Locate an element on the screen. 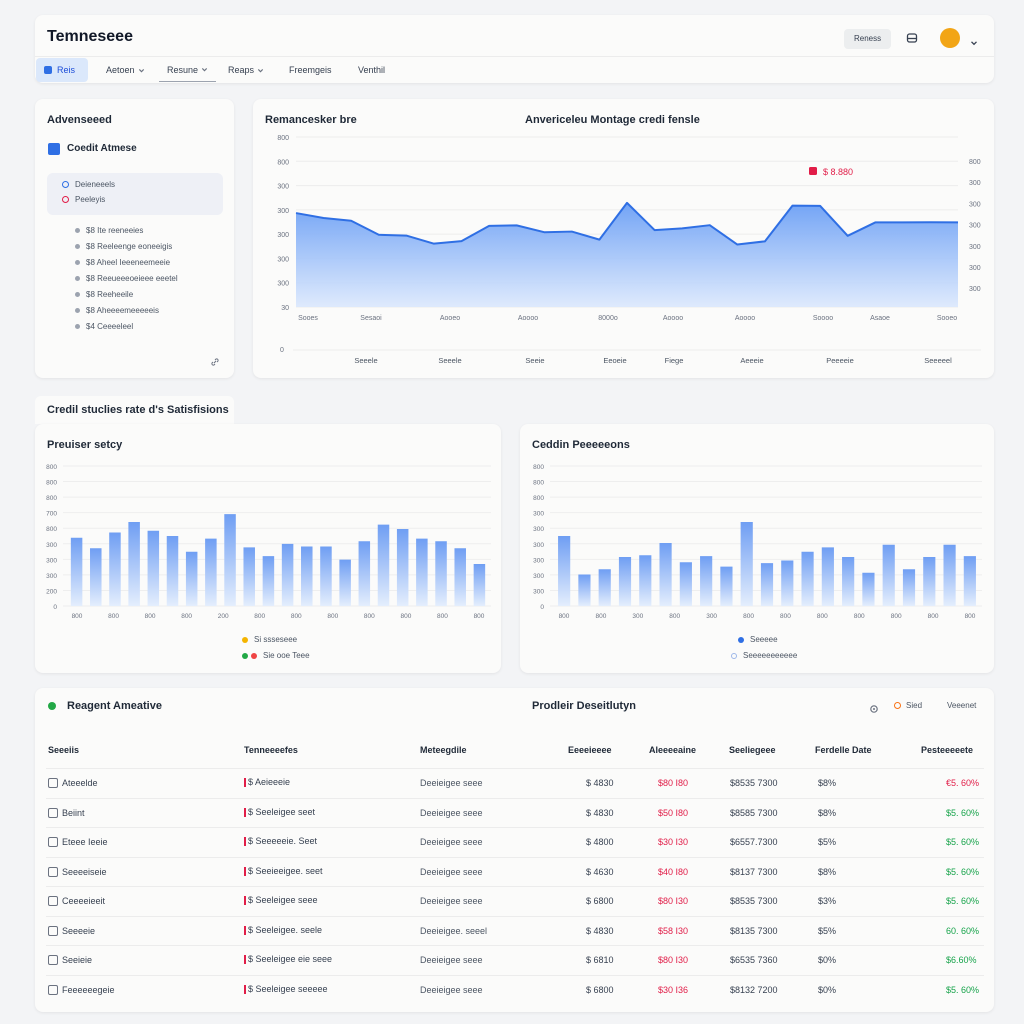 This screenshot has height=1024, width=1024. col-header: Tenneeeefes is located at coordinates (271, 750).